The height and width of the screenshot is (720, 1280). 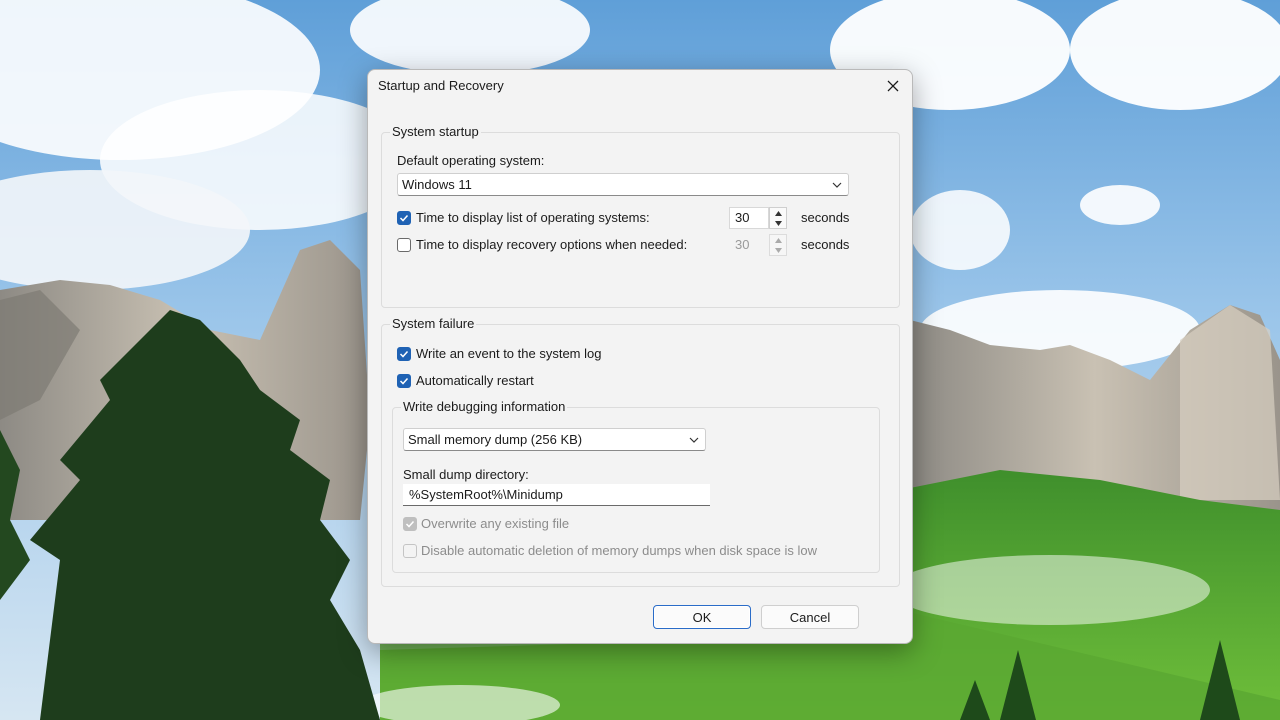 I want to click on display-list-spinner, so click(x=778, y=218).